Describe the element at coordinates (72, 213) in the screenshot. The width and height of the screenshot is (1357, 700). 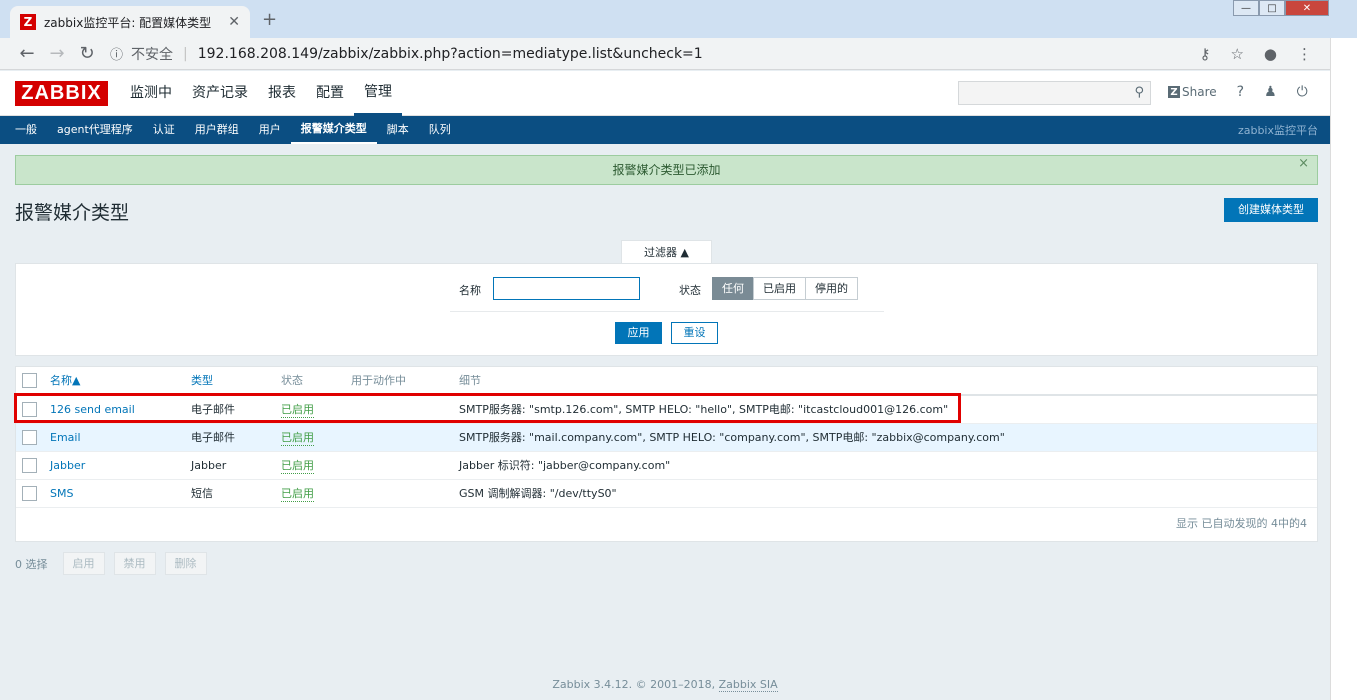
I see `page-title: 报警媒介类型` at that location.